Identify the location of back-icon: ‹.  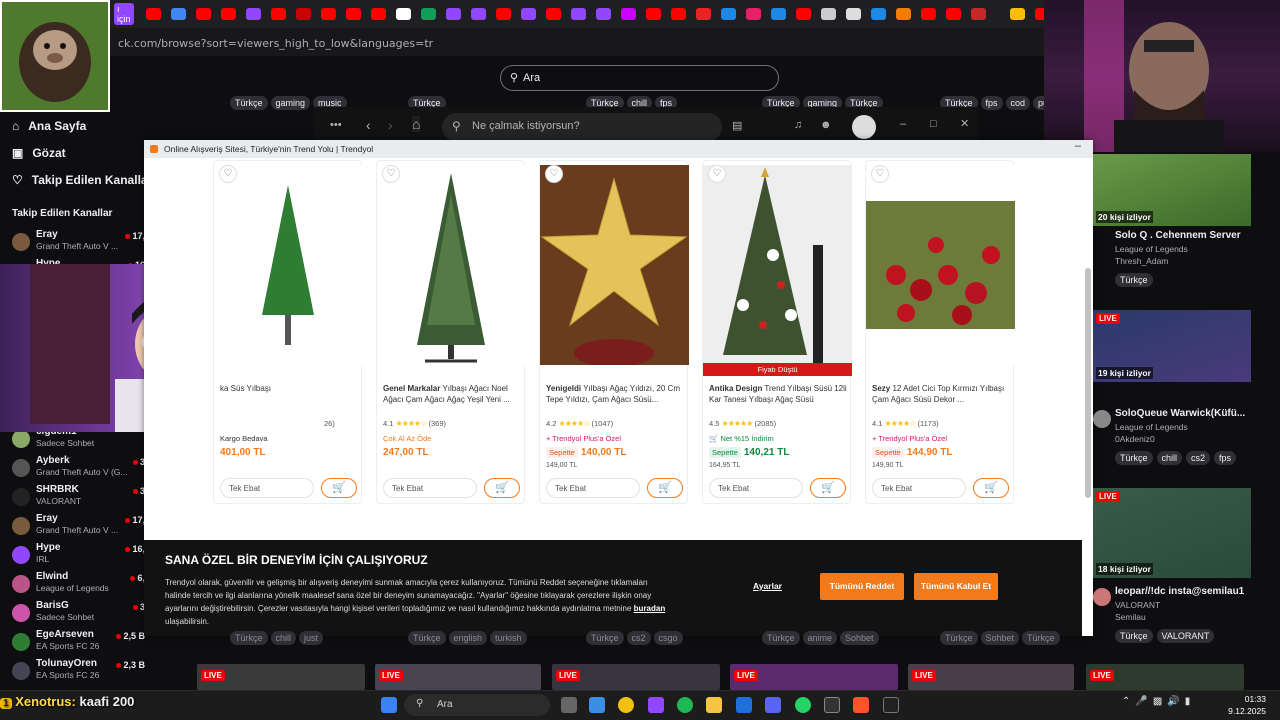
(368, 125).